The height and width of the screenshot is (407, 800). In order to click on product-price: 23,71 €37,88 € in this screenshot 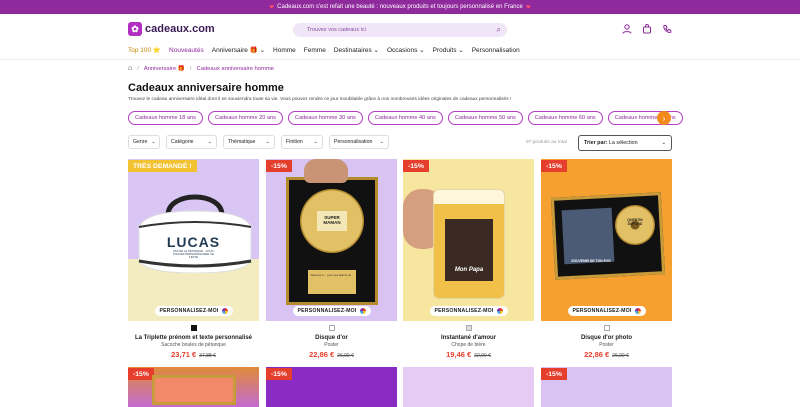, I will do `click(193, 354)`.